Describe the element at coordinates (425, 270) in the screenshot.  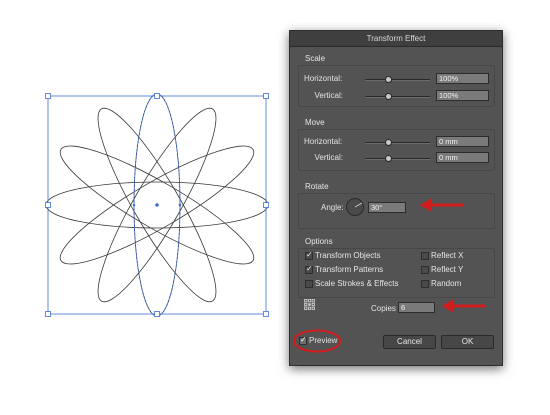
I see `reflect-y-checkbox` at that location.